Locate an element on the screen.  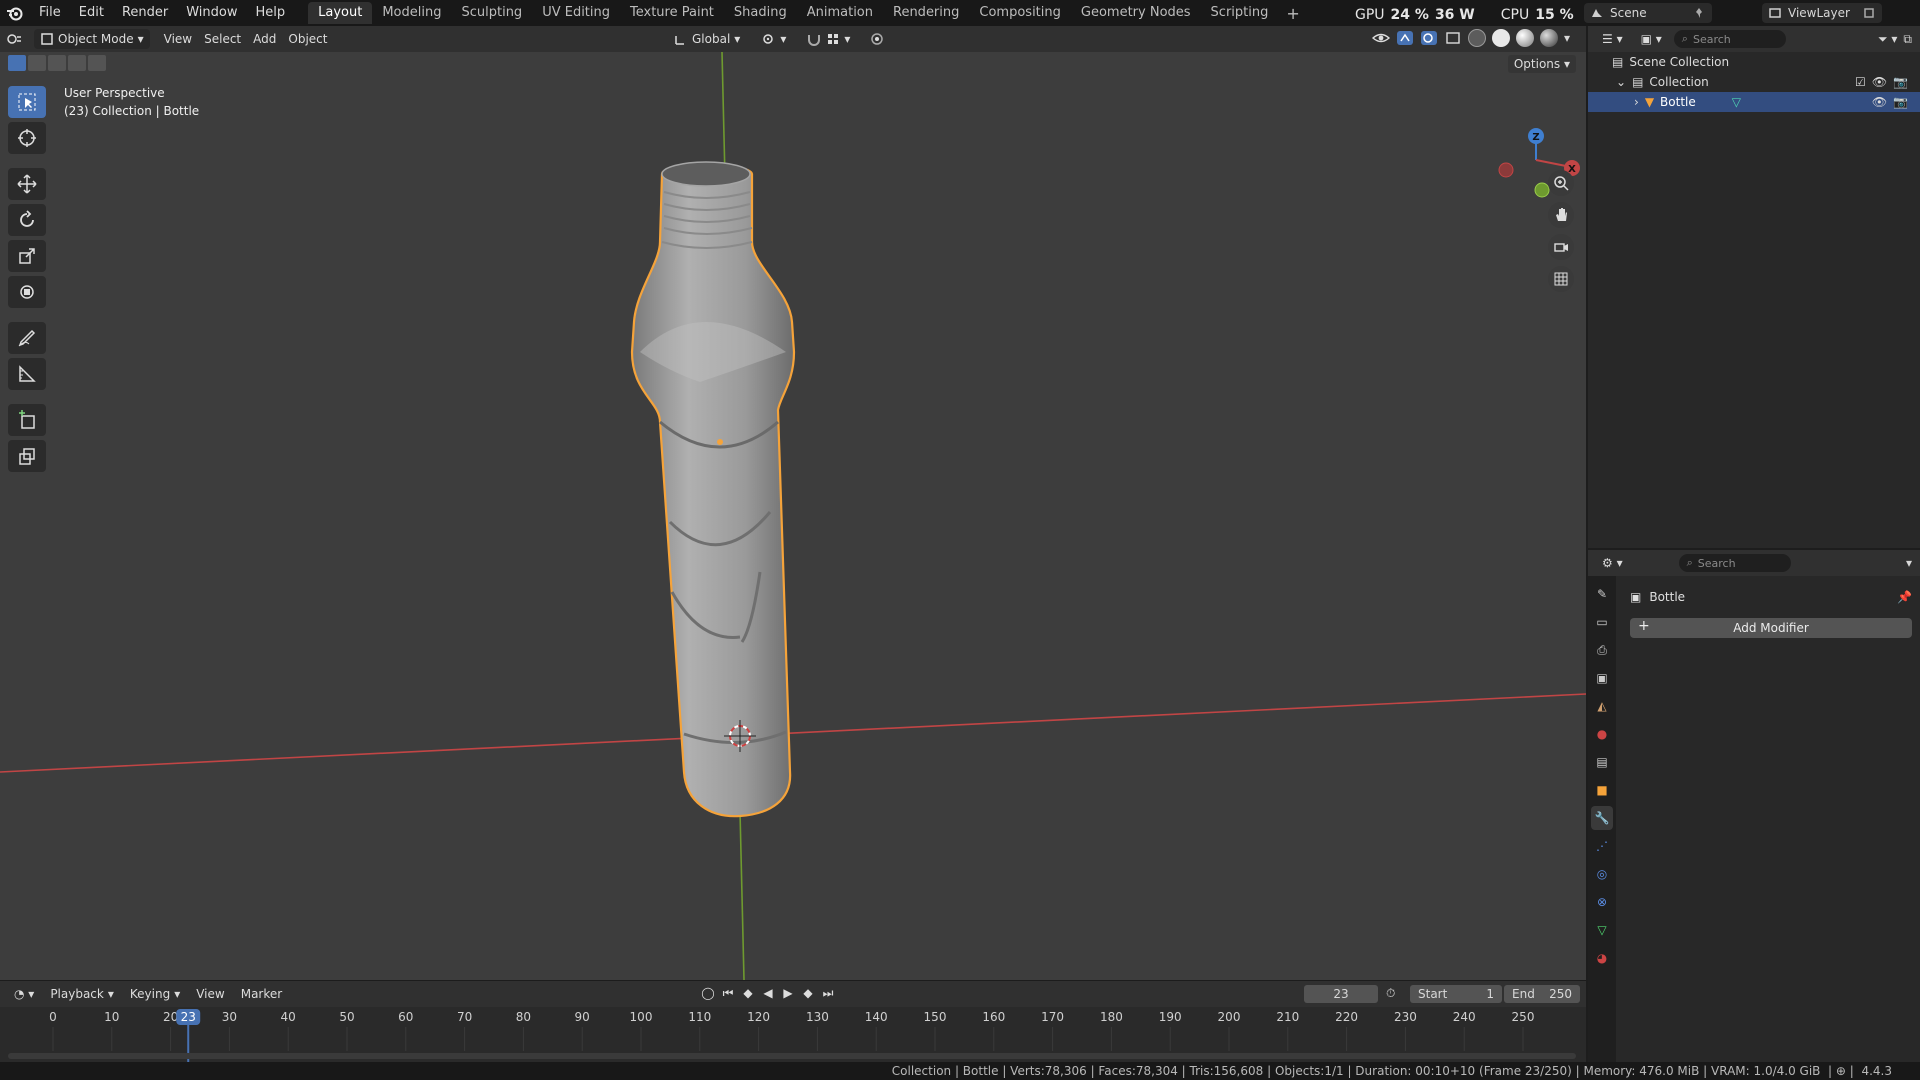
stopwatch-icon: ⏱ is located at coordinates (1390, 993).